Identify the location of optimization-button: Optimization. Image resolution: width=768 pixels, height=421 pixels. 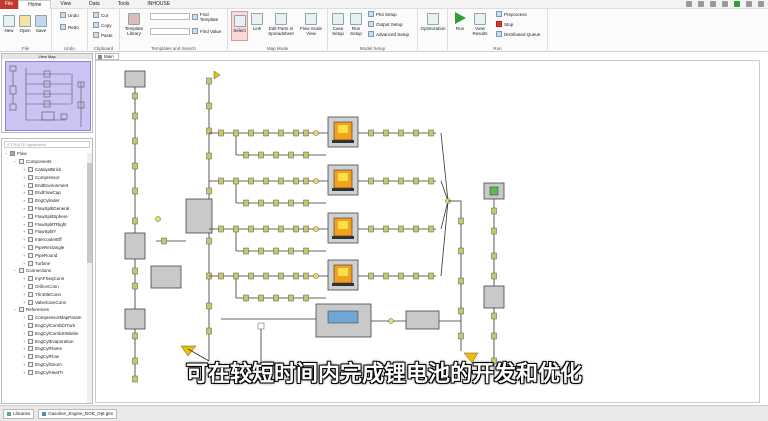
(433, 22).